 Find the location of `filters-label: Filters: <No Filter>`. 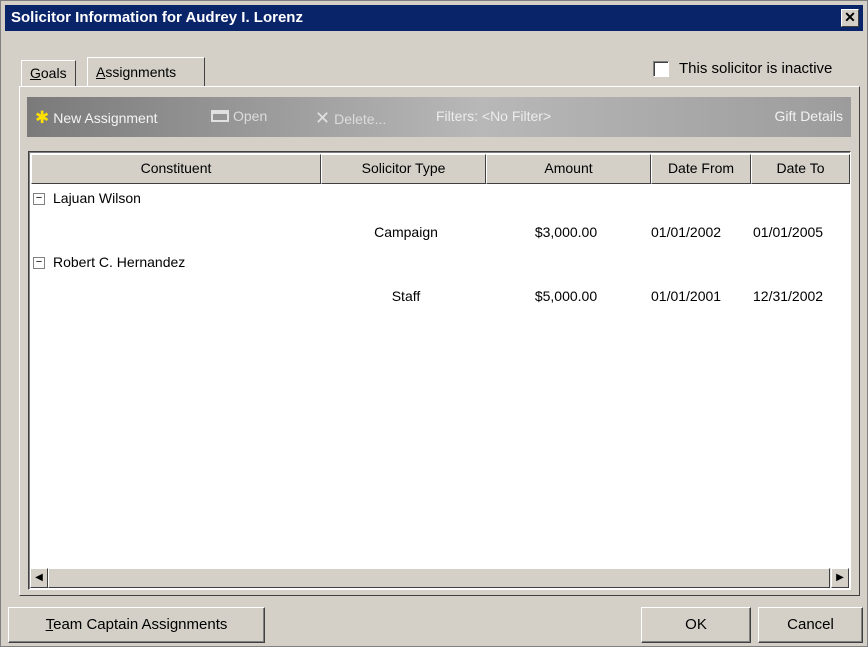

filters-label: Filters: <No Filter> is located at coordinates (494, 116).